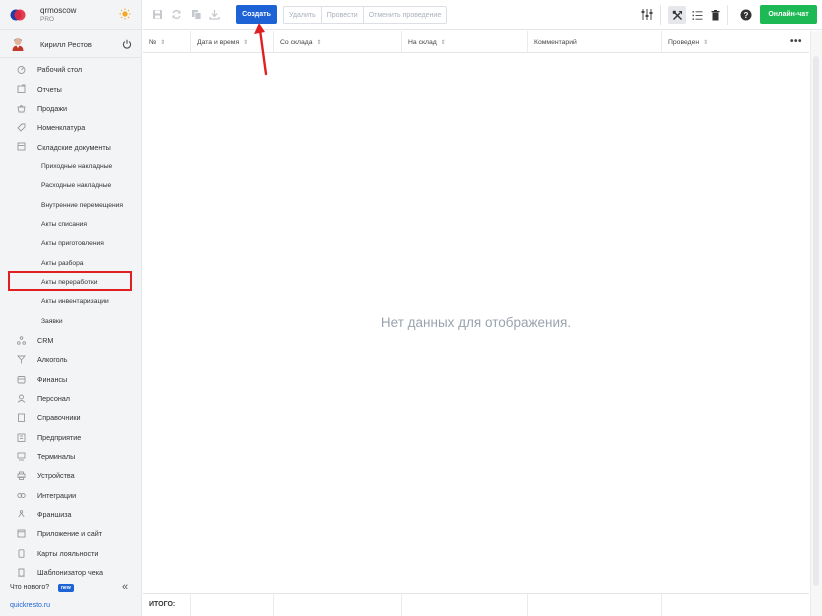 The width and height of the screenshot is (822, 616). Describe the element at coordinates (125, 587) in the screenshot. I see `collapse-sidebar-icon: «` at that location.